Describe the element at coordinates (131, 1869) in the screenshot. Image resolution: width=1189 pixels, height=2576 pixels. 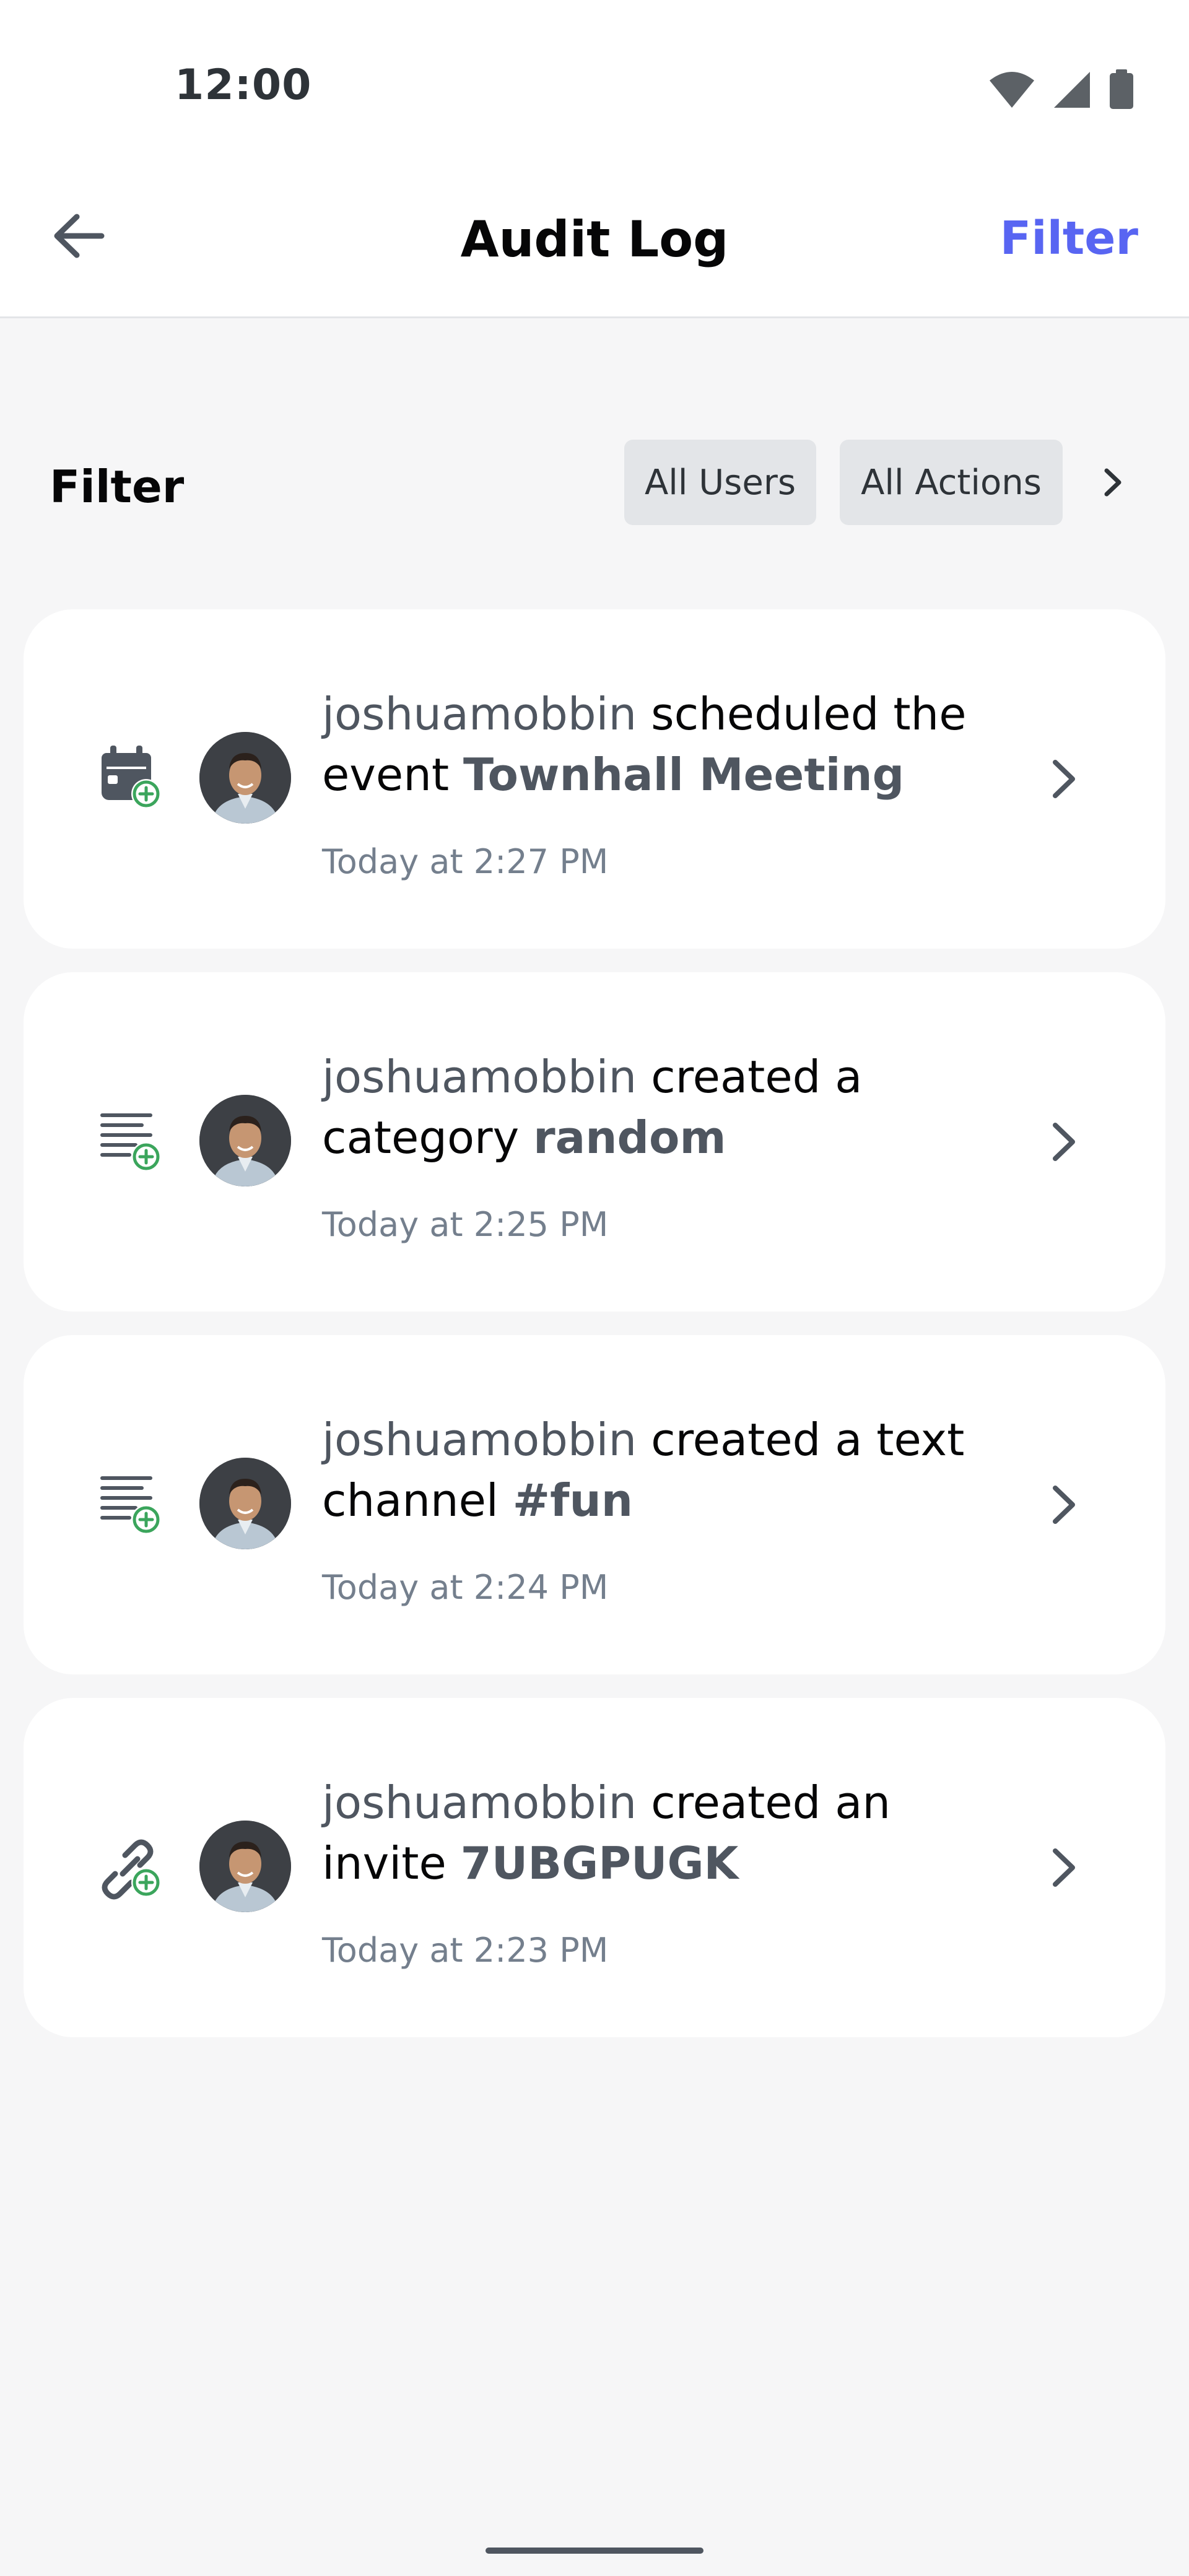
I see `invite-link-add-icon` at that location.